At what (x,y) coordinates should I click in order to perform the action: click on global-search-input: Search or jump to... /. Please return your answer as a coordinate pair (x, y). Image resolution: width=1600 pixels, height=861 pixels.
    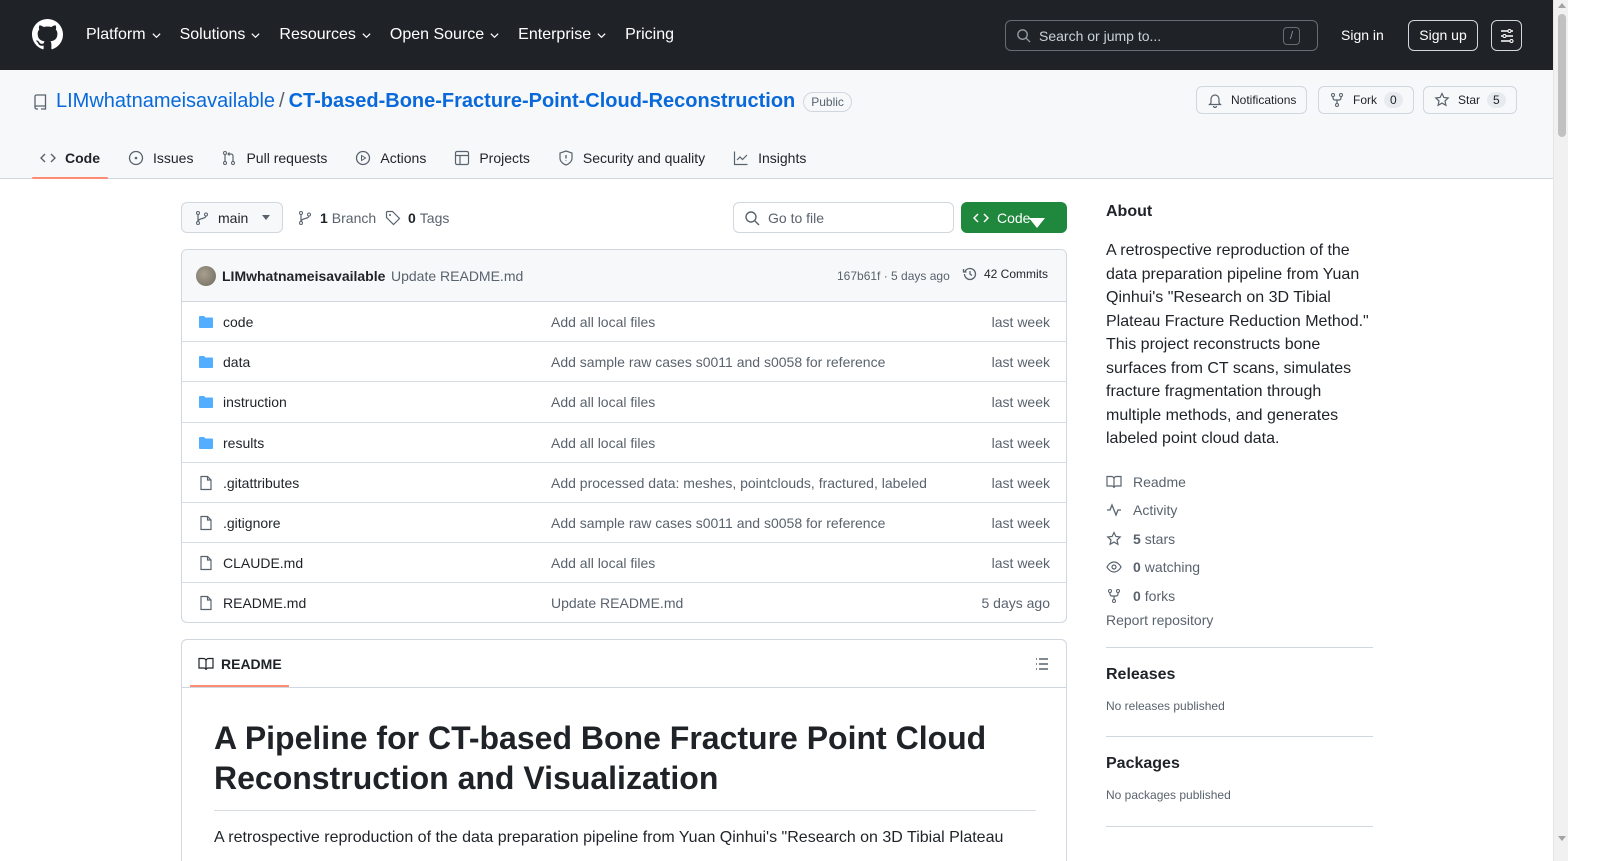
    Looking at the image, I should click on (1161, 35).